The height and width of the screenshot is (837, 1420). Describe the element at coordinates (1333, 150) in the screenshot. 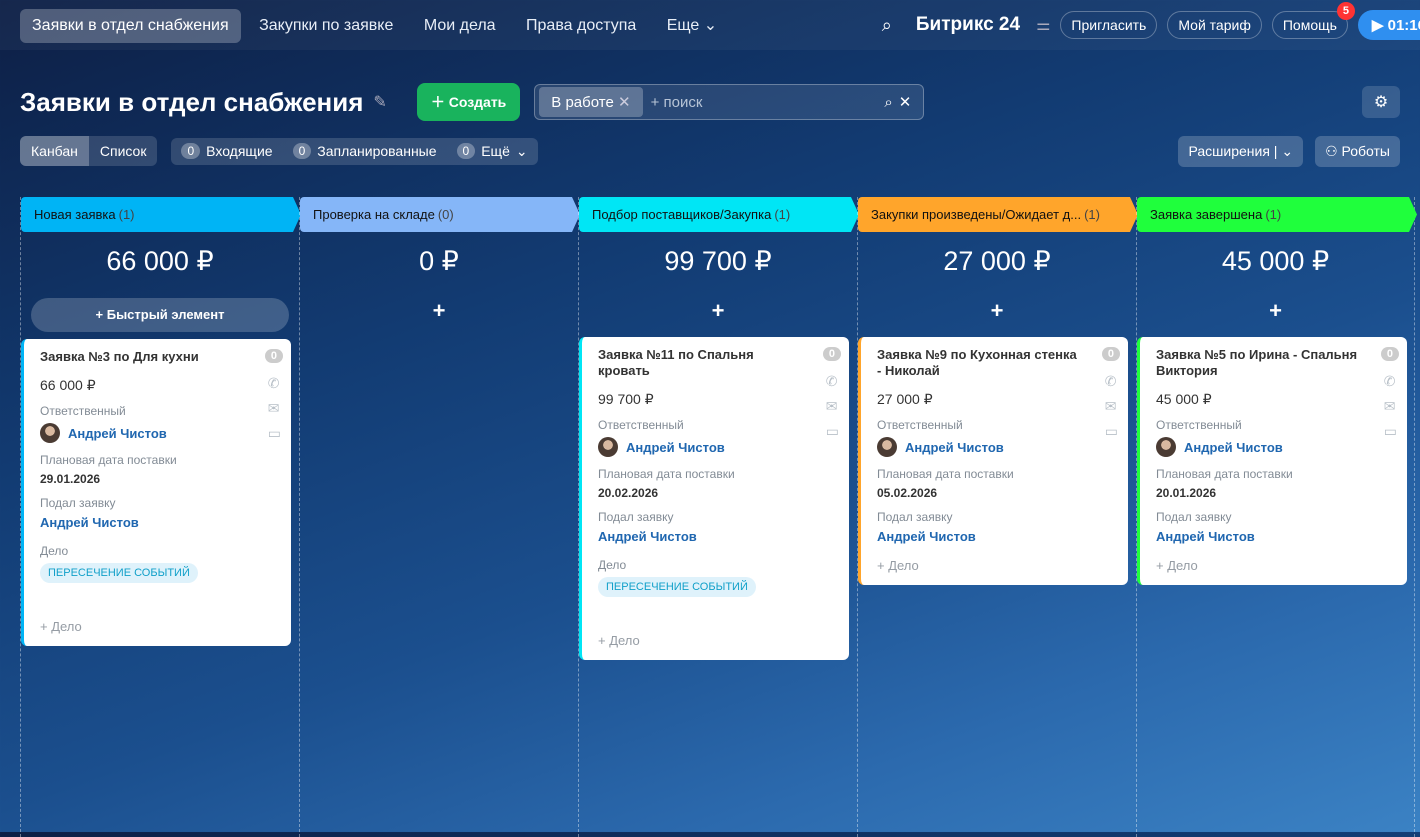

I see `robot-icon: ⚇` at that location.